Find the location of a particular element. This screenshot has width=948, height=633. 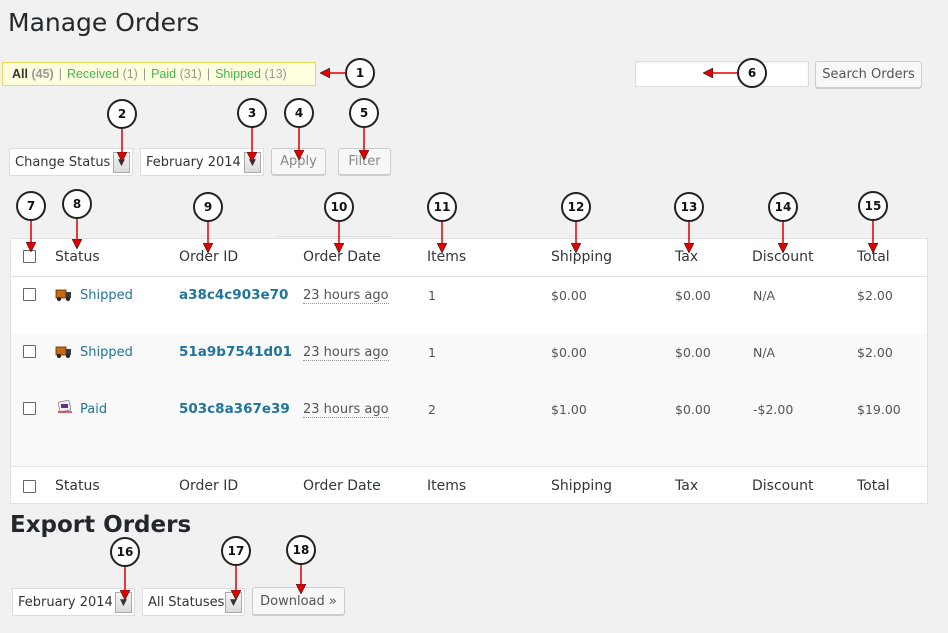

select-all-checkbox-footer is located at coordinates (29, 486).